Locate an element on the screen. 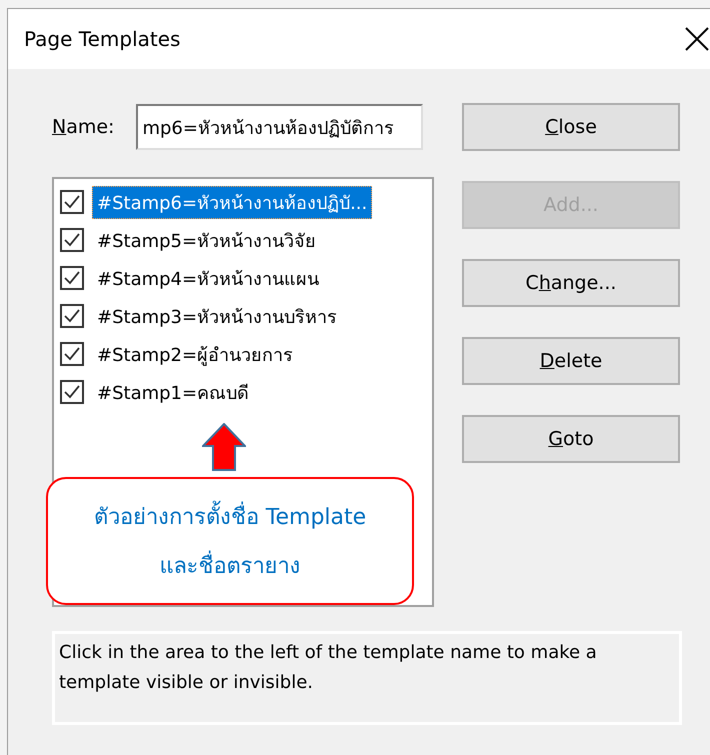 This screenshot has height=755, width=710. window-title: Page Templates is located at coordinates (102, 39).